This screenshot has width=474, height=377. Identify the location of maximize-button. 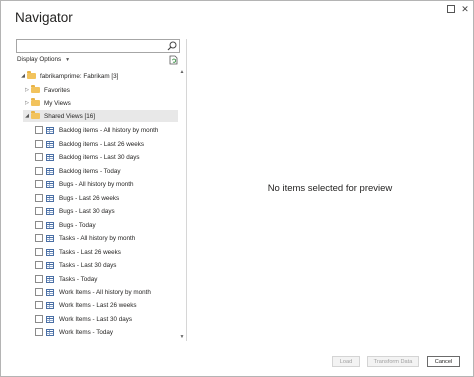
(451, 9).